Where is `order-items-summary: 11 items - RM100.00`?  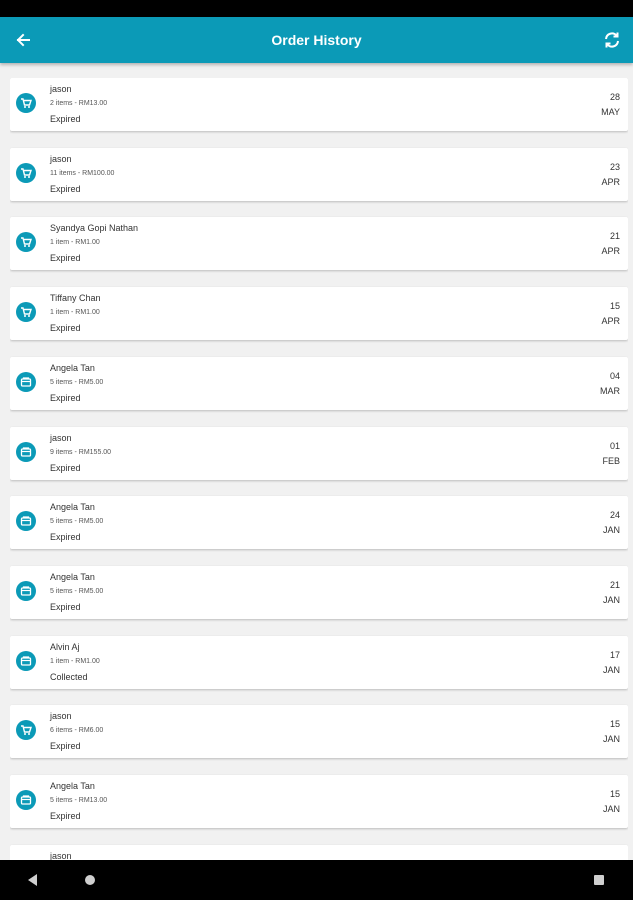 order-items-summary: 11 items - RM100.00 is located at coordinates (82, 173).